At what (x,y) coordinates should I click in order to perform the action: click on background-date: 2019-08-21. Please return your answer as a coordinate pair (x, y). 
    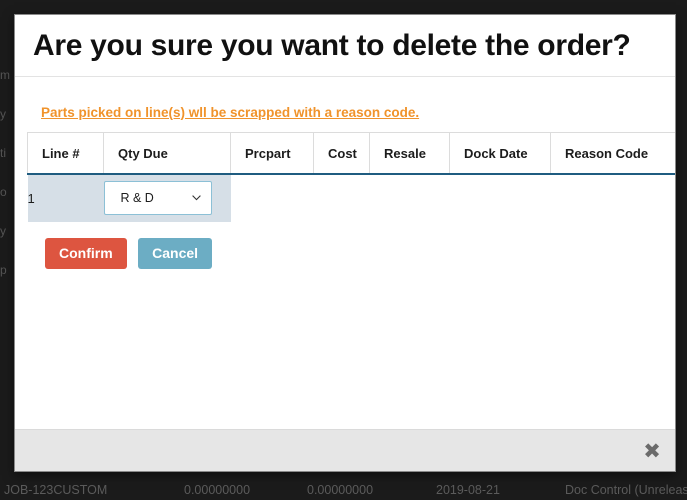
    Looking at the image, I should click on (468, 490).